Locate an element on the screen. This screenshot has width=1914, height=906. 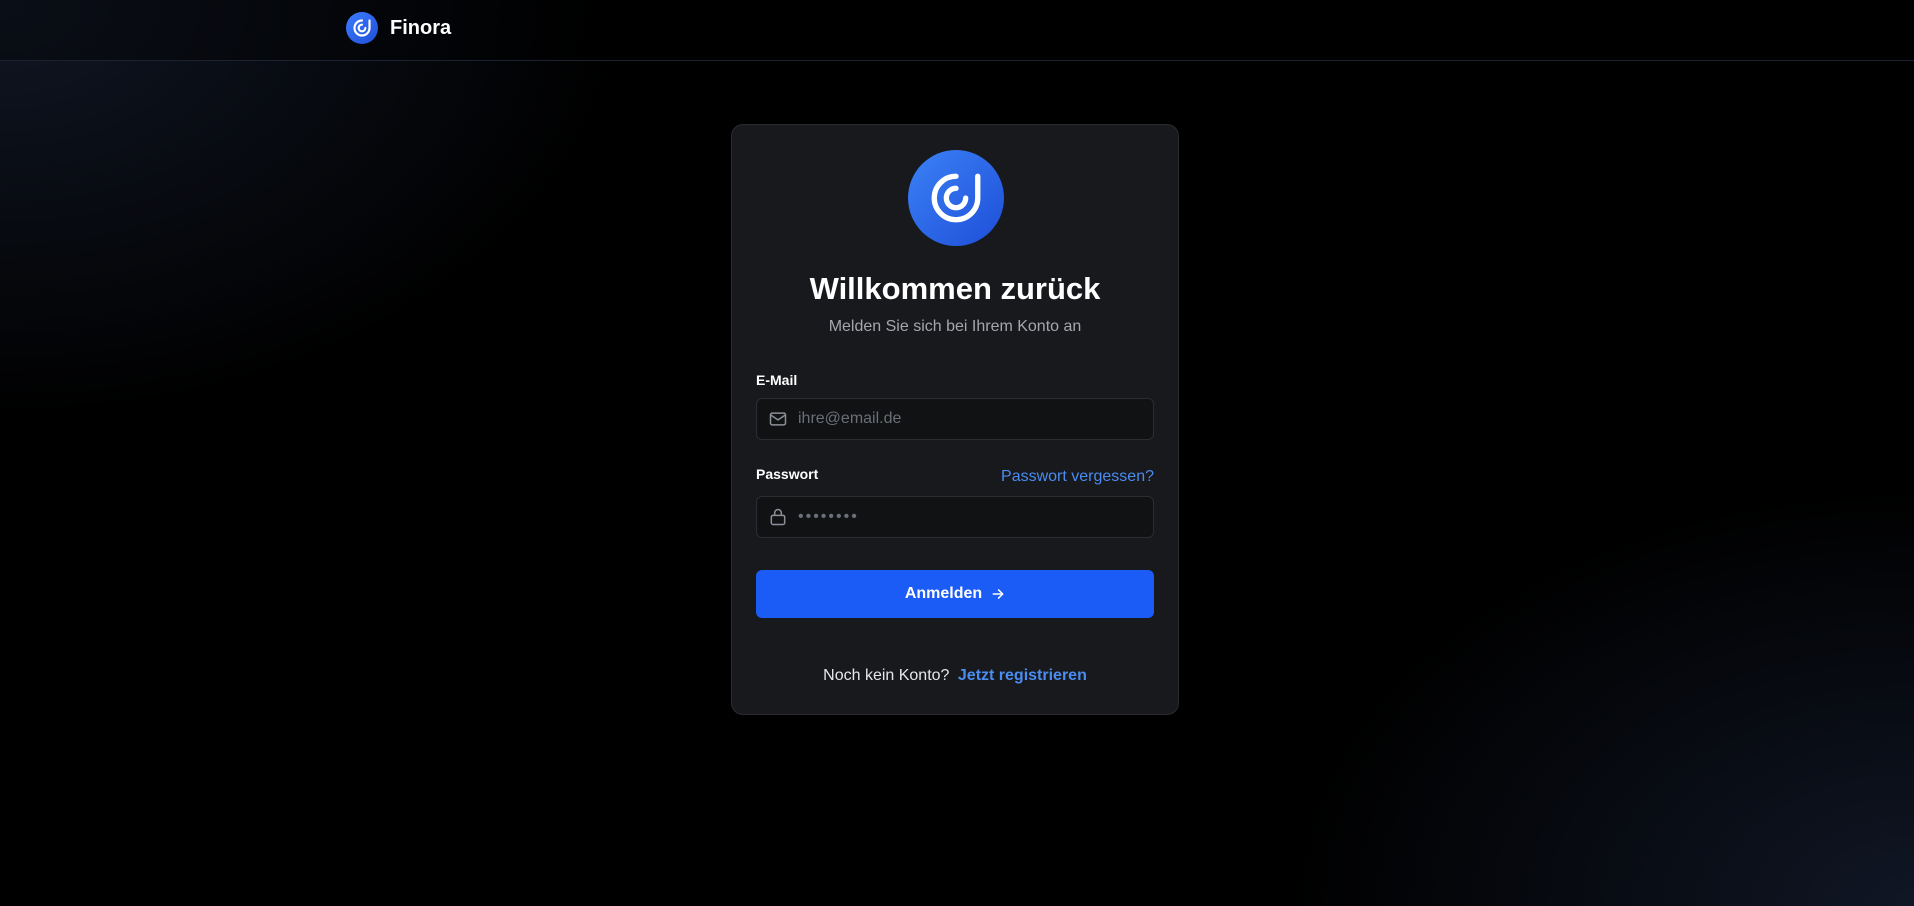
register-prompt: Noch kein Konto? Jetzt registrieren is located at coordinates (955, 676).